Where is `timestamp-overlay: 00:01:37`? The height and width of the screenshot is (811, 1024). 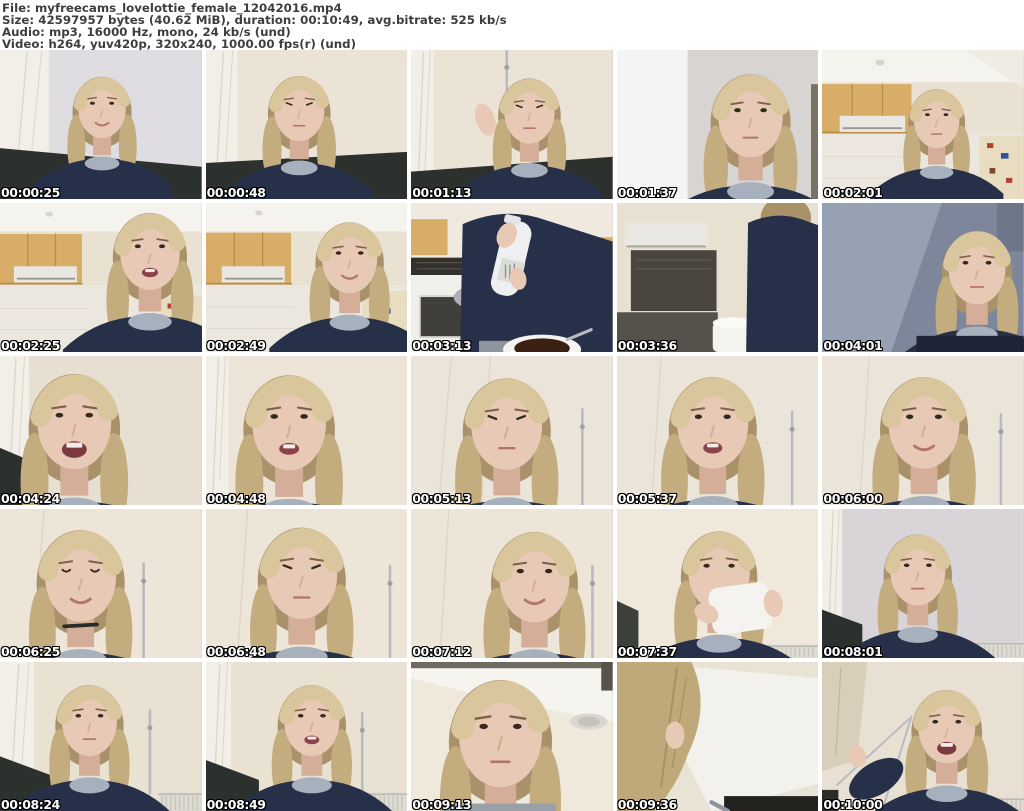
timestamp-overlay: 00:01:37 is located at coordinates (647, 192).